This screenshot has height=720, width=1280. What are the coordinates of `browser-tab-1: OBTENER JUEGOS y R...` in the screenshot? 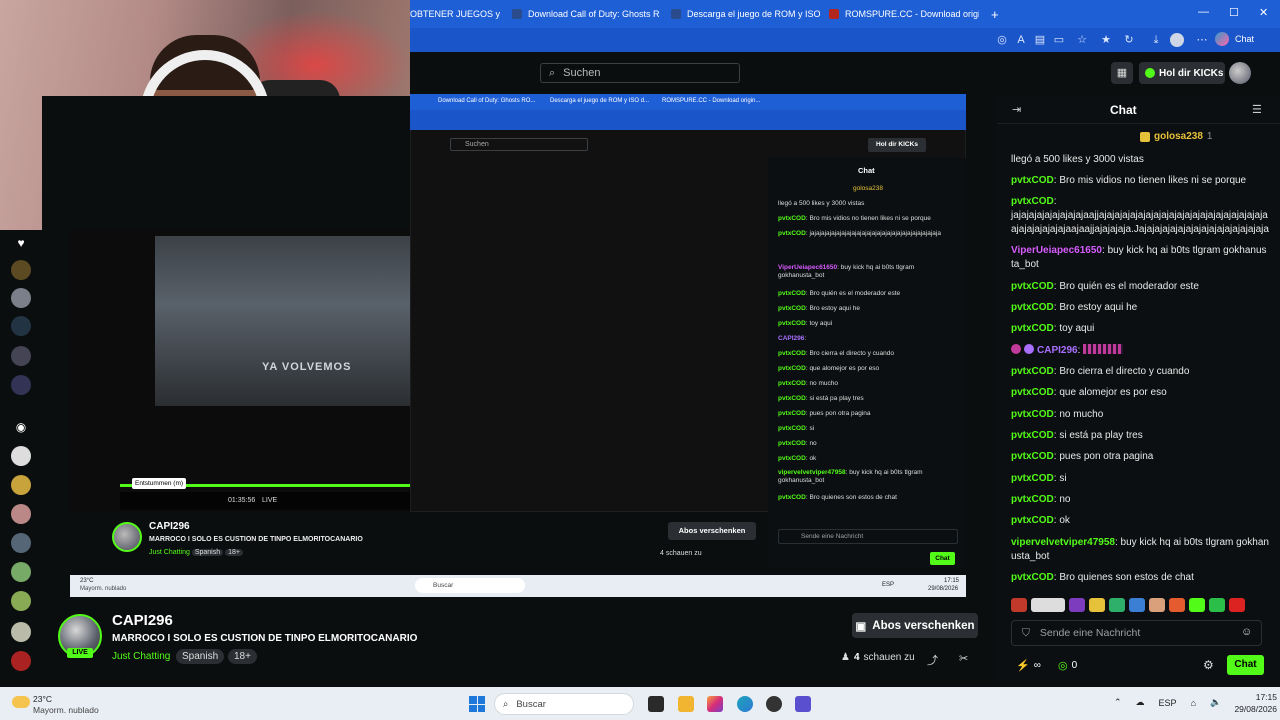 It's located at (456, 14).